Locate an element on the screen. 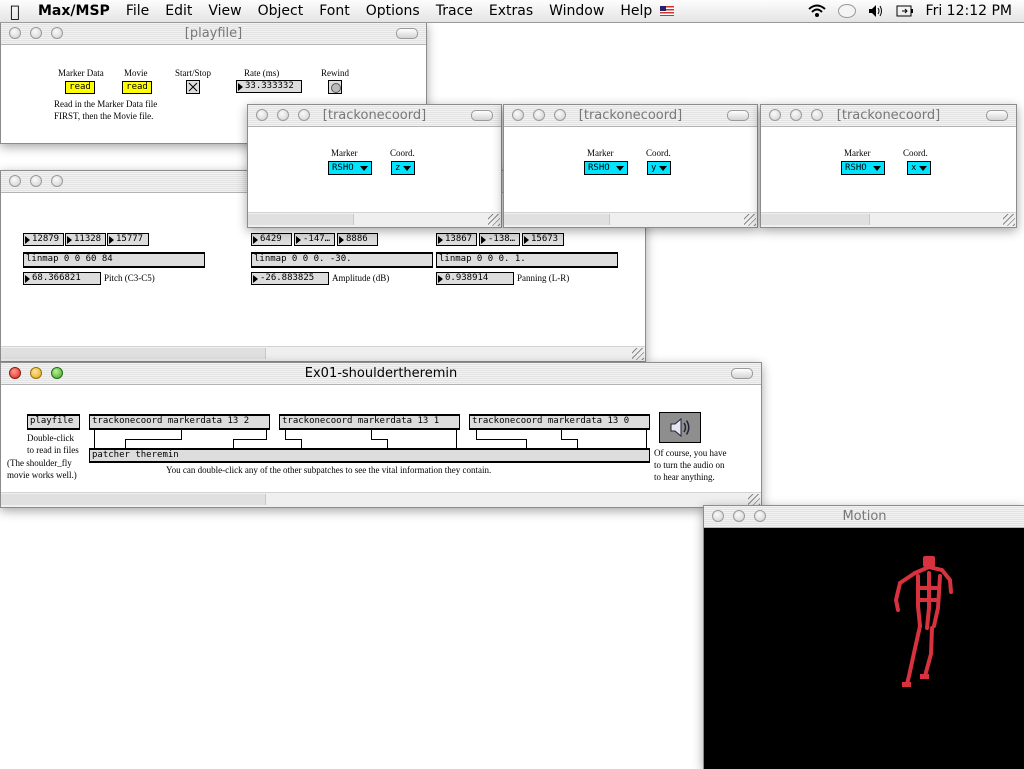  menu-options: Options is located at coordinates (393, 11).